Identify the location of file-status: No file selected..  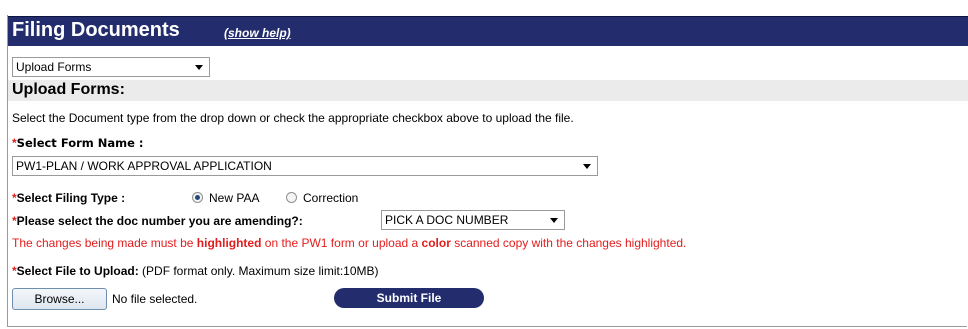
(155, 299).